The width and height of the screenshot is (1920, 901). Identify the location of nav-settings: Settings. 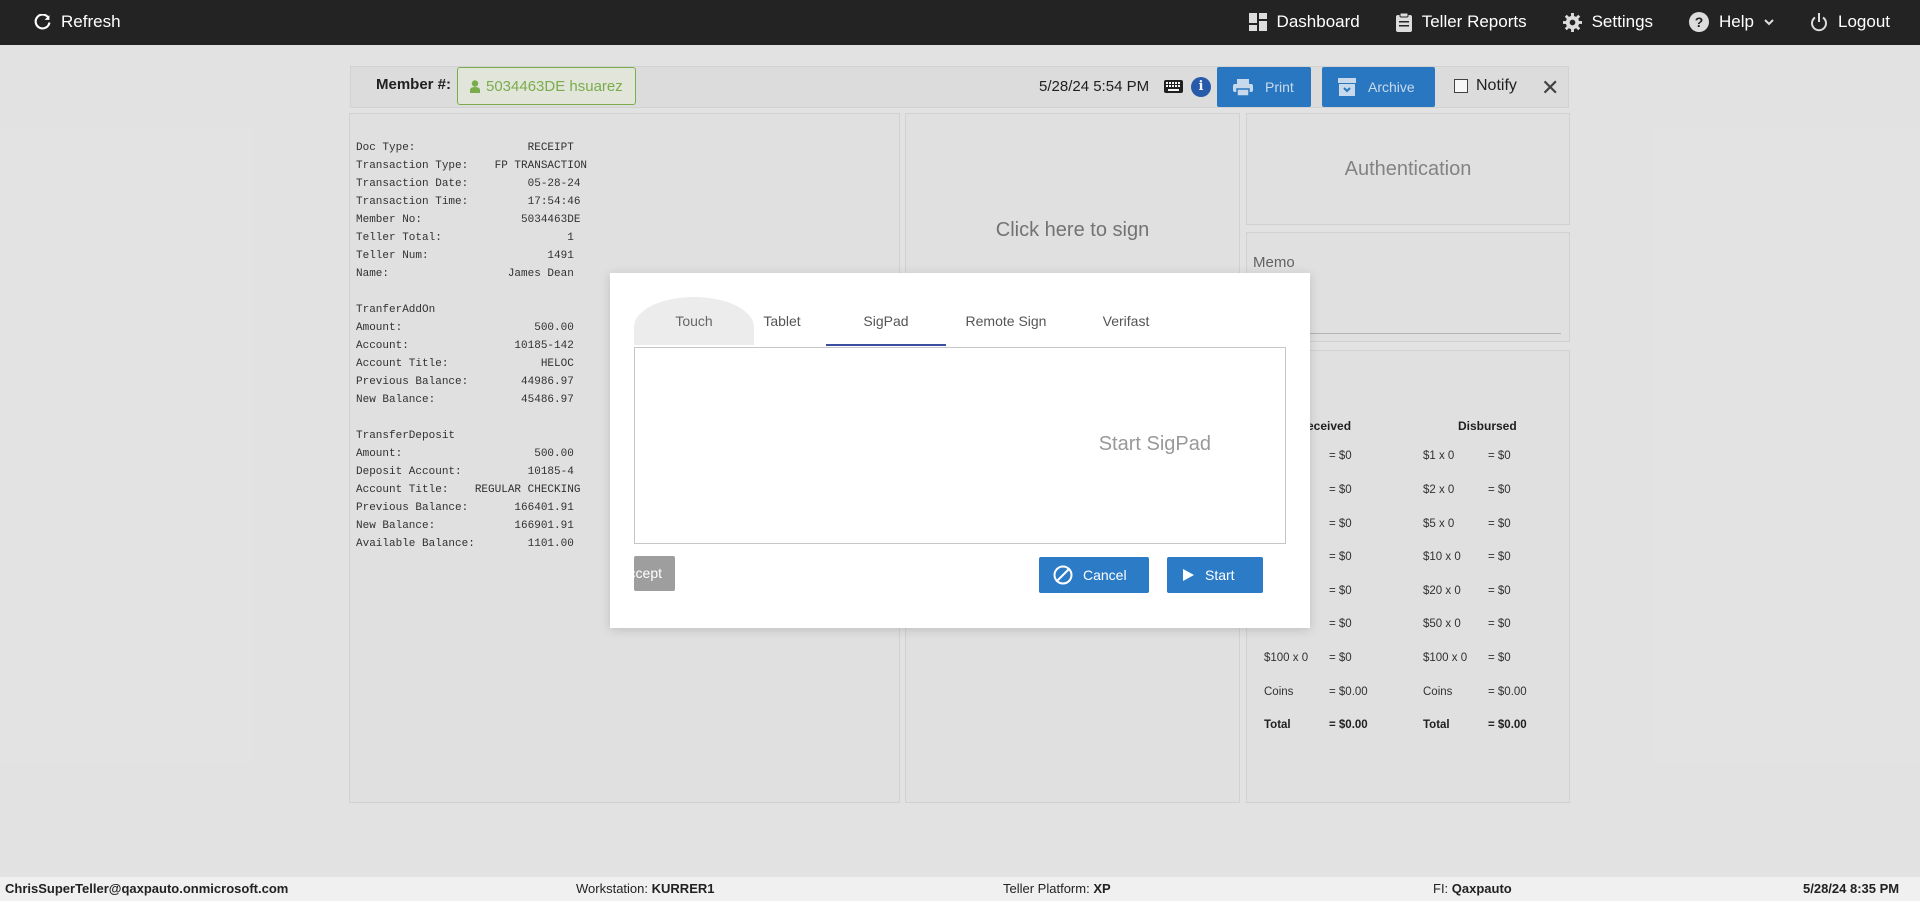
(1608, 22).